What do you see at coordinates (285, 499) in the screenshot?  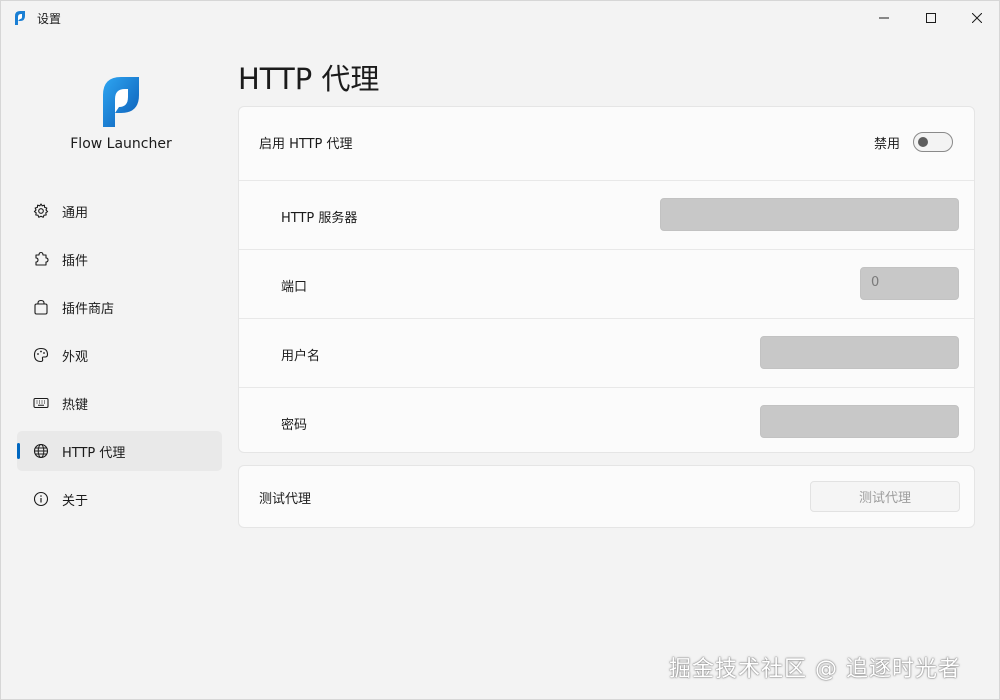 I see `test-proxy-label: 测试代理` at bounding box center [285, 499].